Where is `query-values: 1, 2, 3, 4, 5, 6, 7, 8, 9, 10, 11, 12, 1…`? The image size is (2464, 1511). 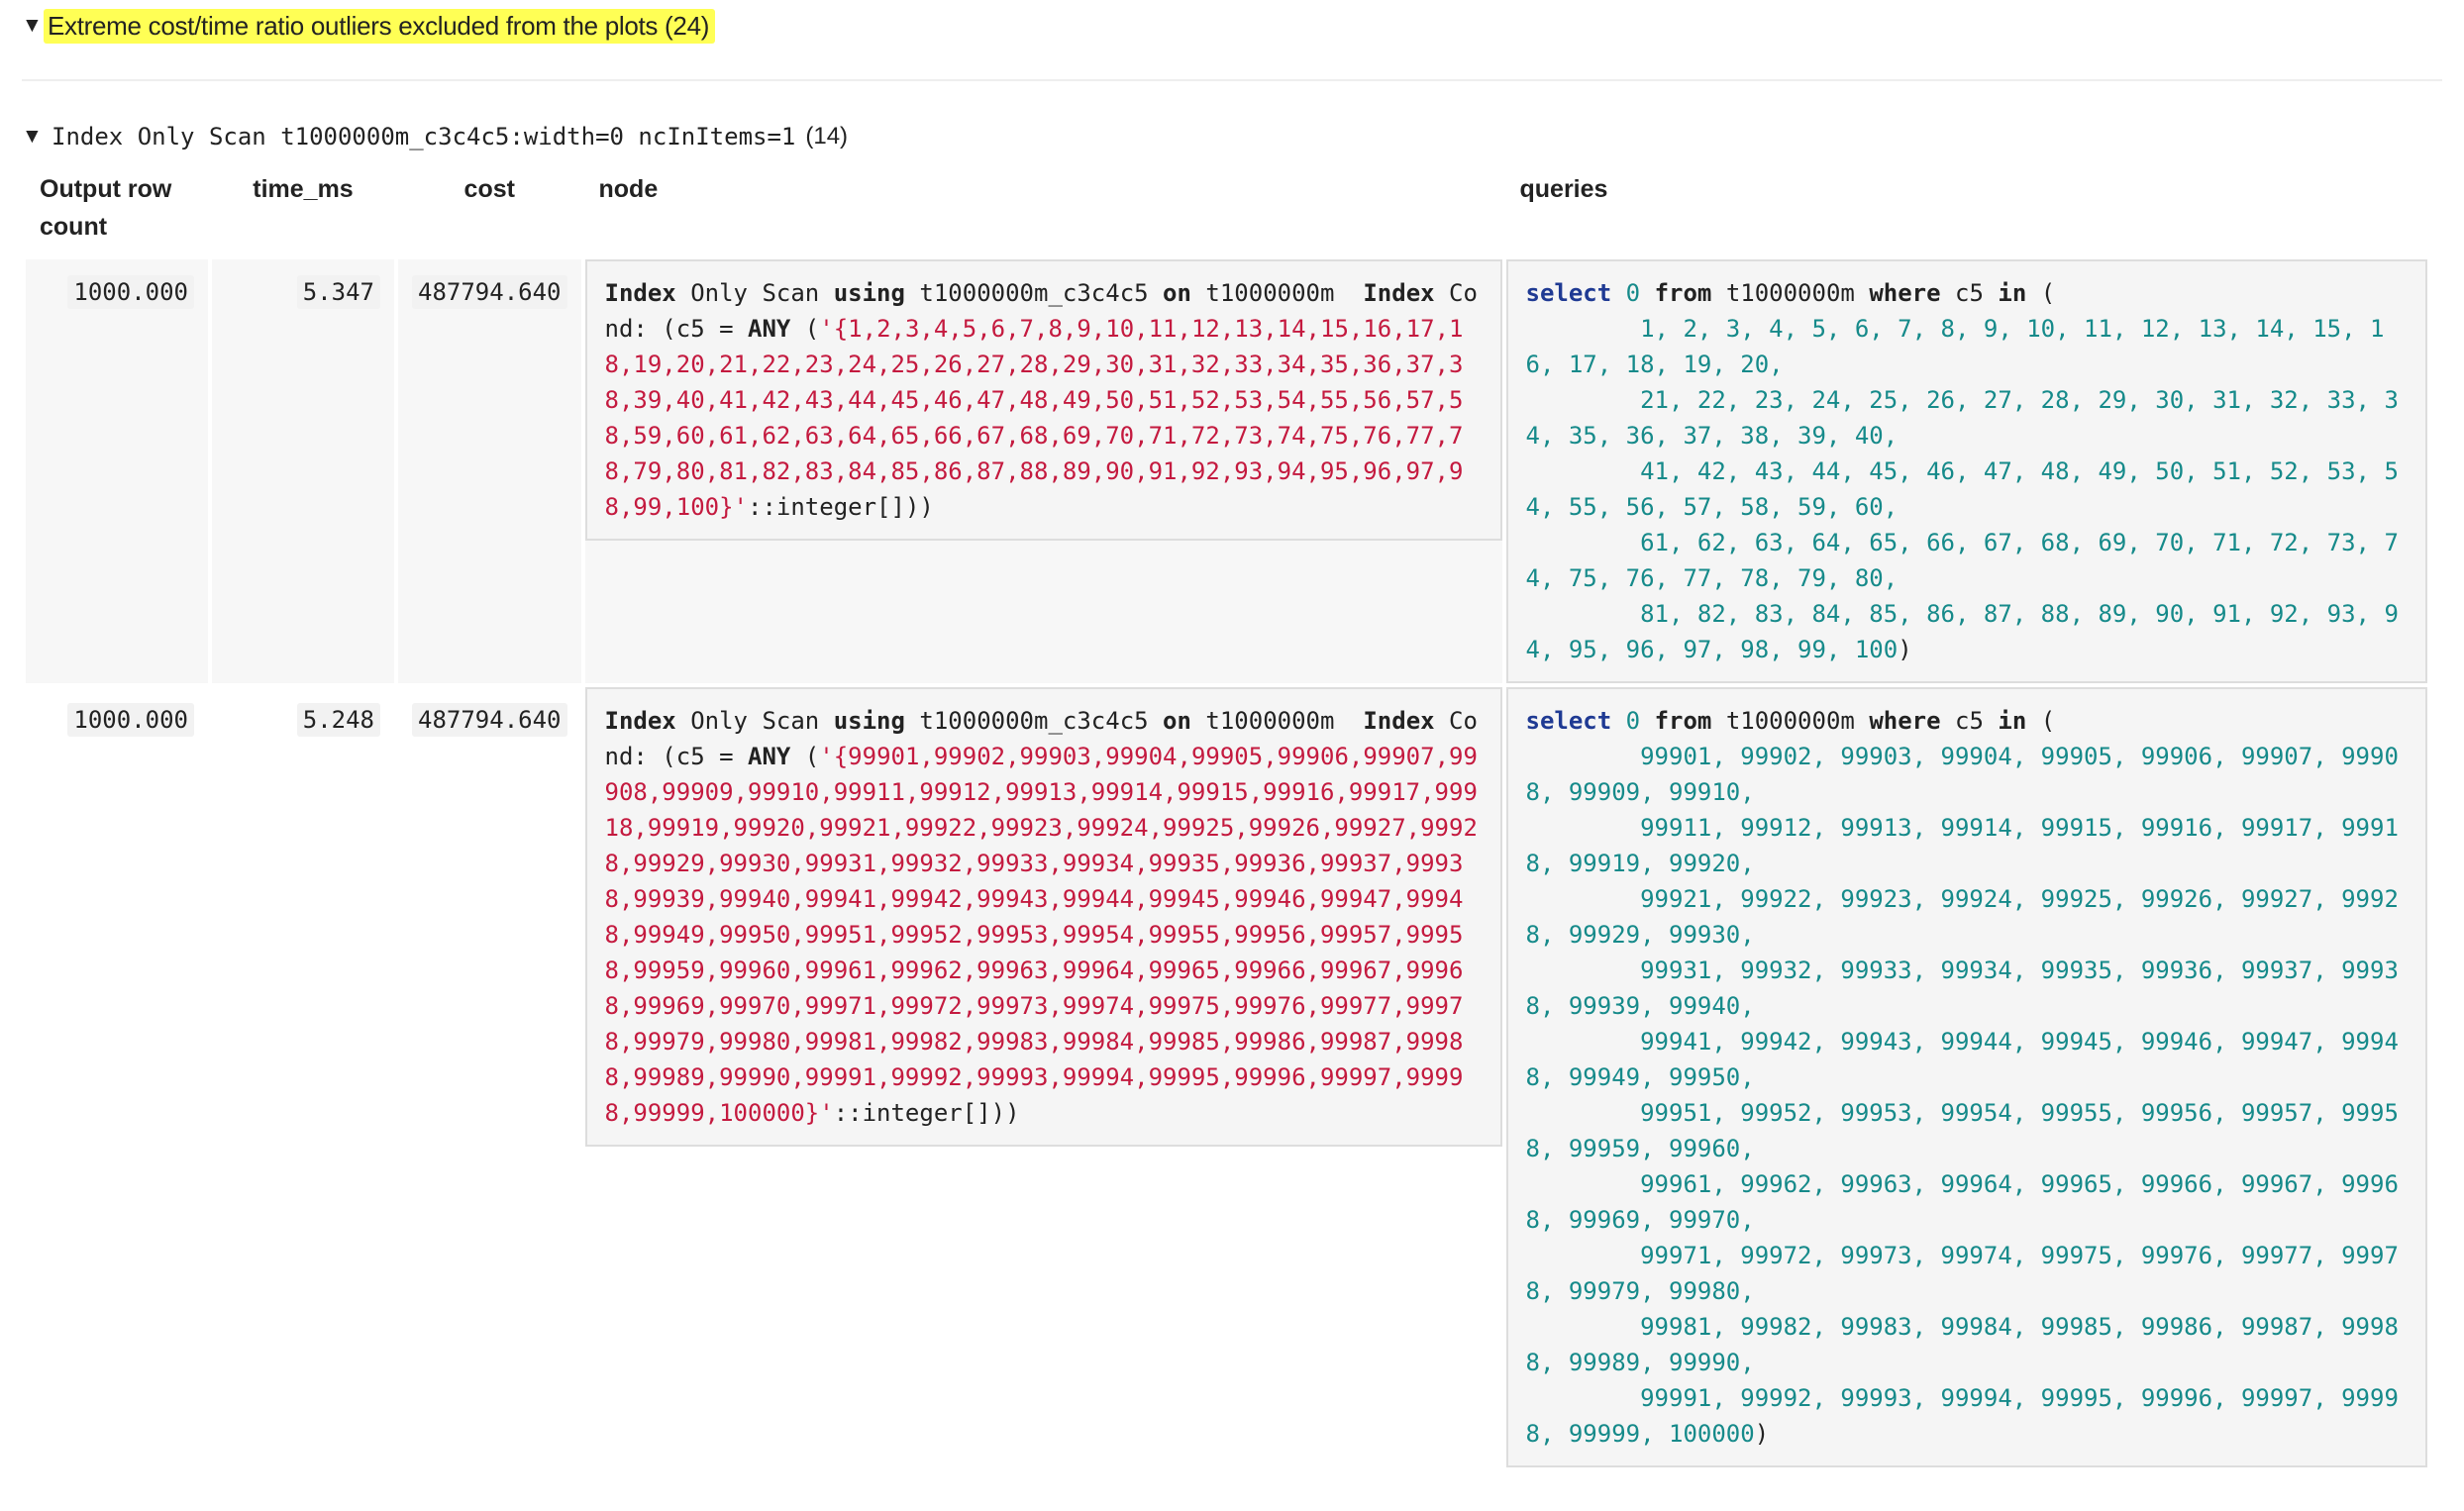 query-values: 1, 2, 3, 4, 5, 6, 7, 8, 9, 10, 11, 12, 1… is located at coordinates (1962, 489).